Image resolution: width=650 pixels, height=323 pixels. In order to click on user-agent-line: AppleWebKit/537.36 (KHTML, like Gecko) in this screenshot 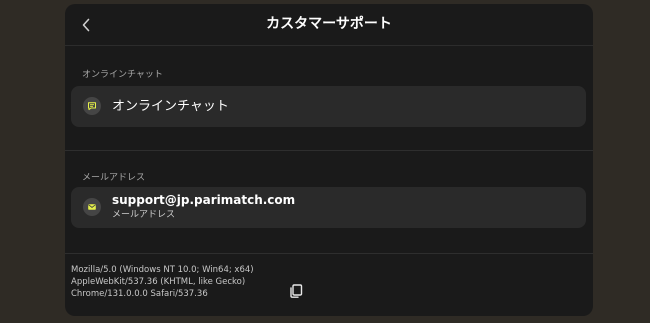, I will do `click(158, 282)`.